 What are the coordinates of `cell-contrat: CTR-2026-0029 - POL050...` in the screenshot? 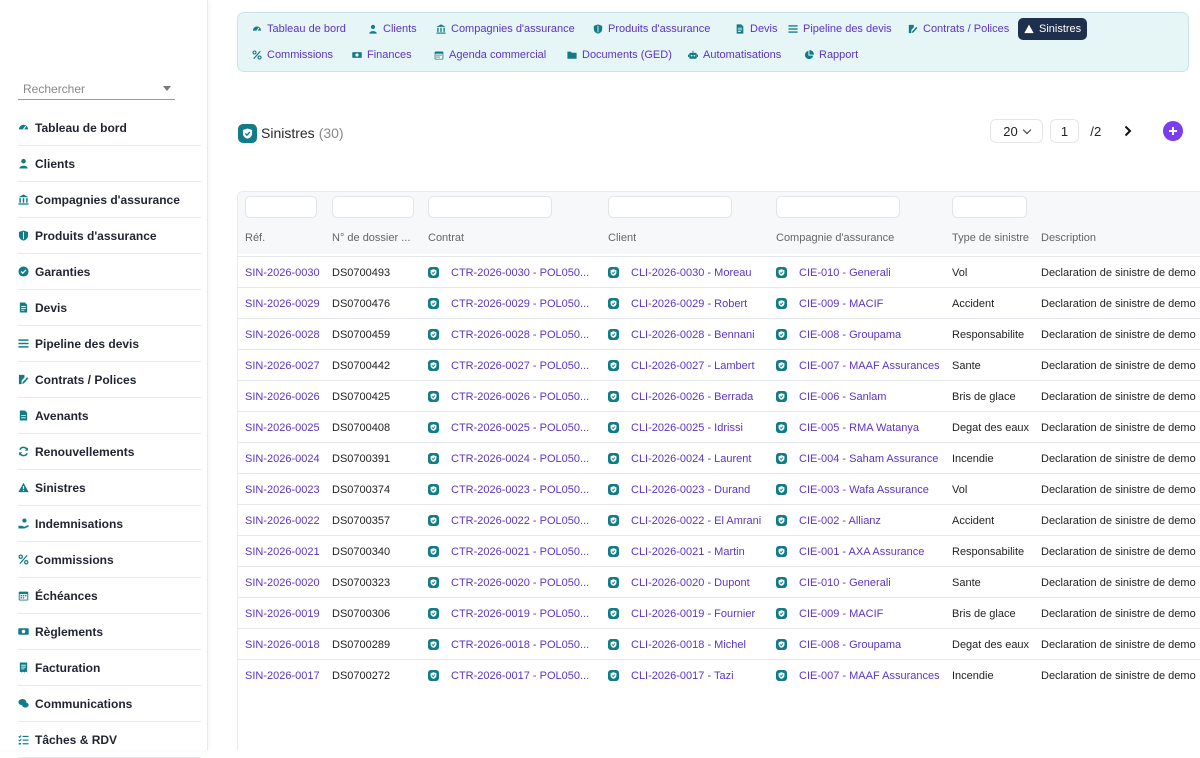 It's located at (514, 303).